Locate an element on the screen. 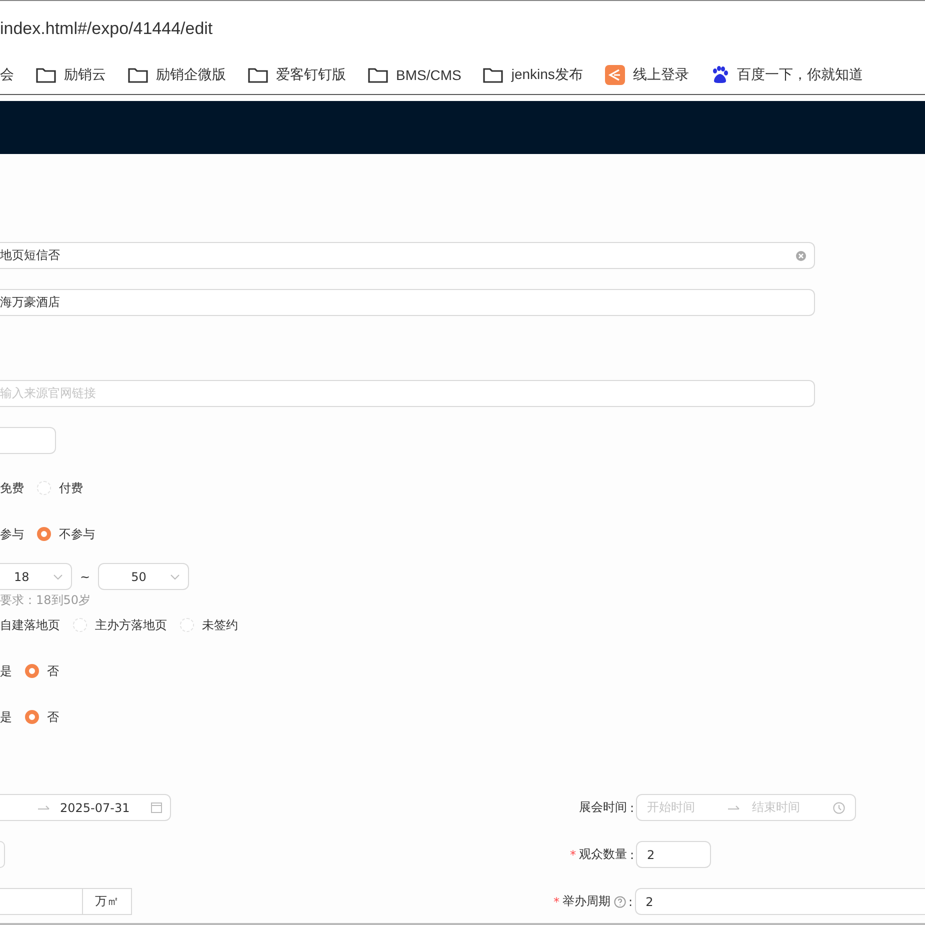 The height and width of the screenshot is (925, 925). radio-option: 未签约 is located at coordinates (209, 625).